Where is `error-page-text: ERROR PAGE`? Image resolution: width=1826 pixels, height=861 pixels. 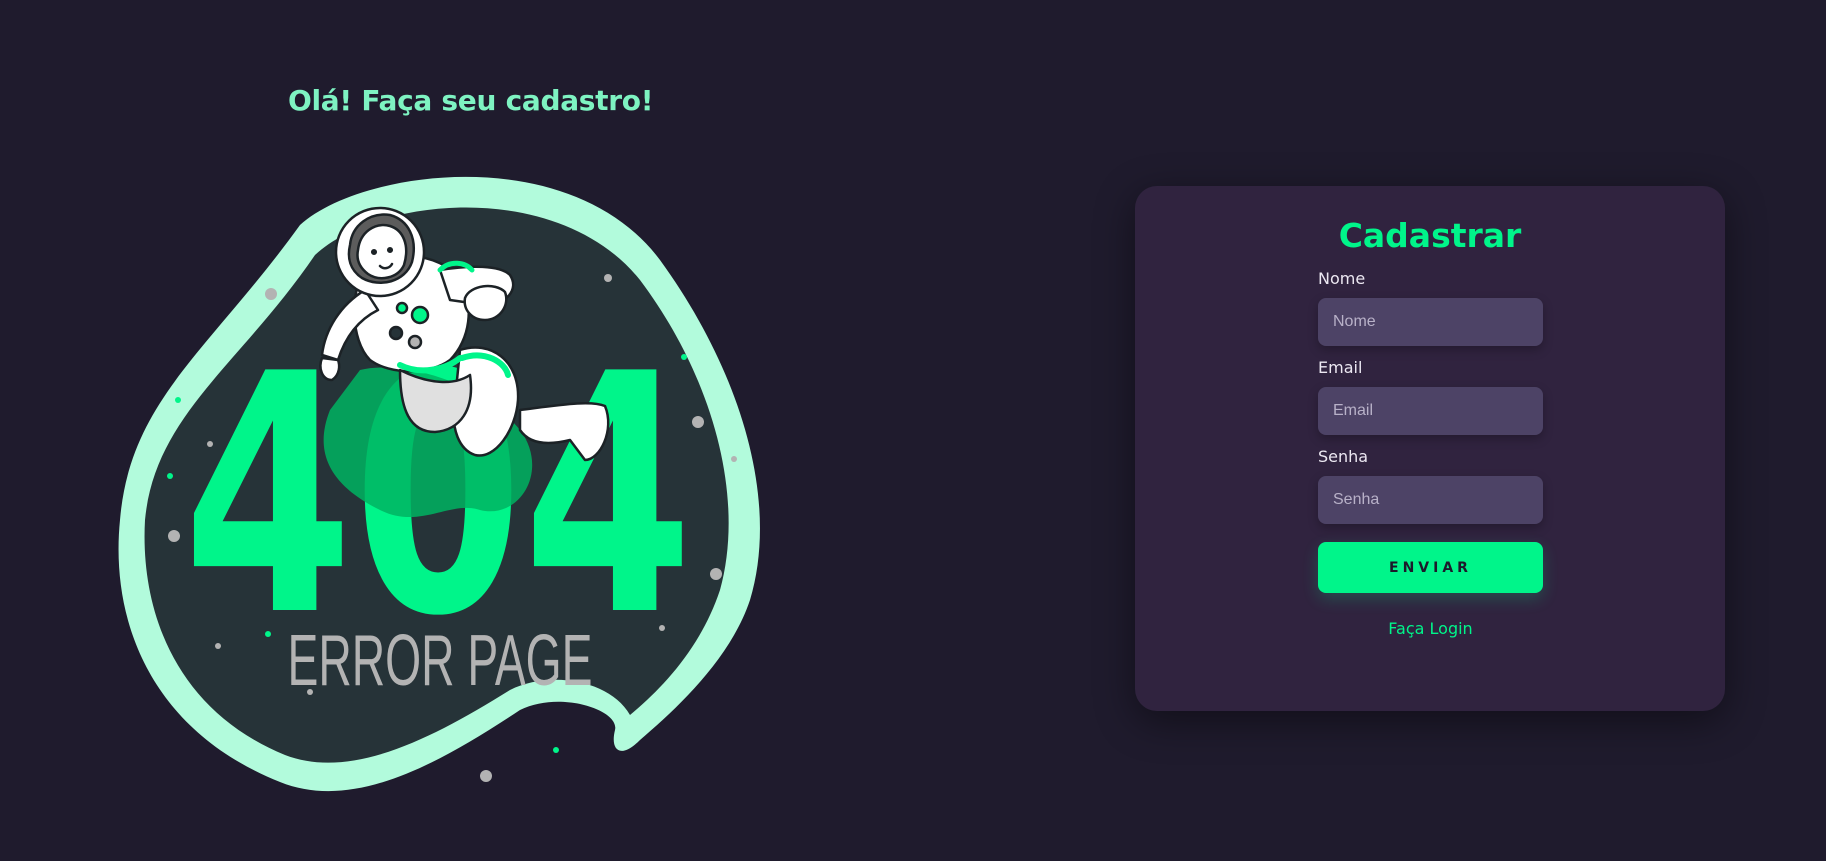 error-page-text: ERROR PAGE is located at coordinates (440, 661).